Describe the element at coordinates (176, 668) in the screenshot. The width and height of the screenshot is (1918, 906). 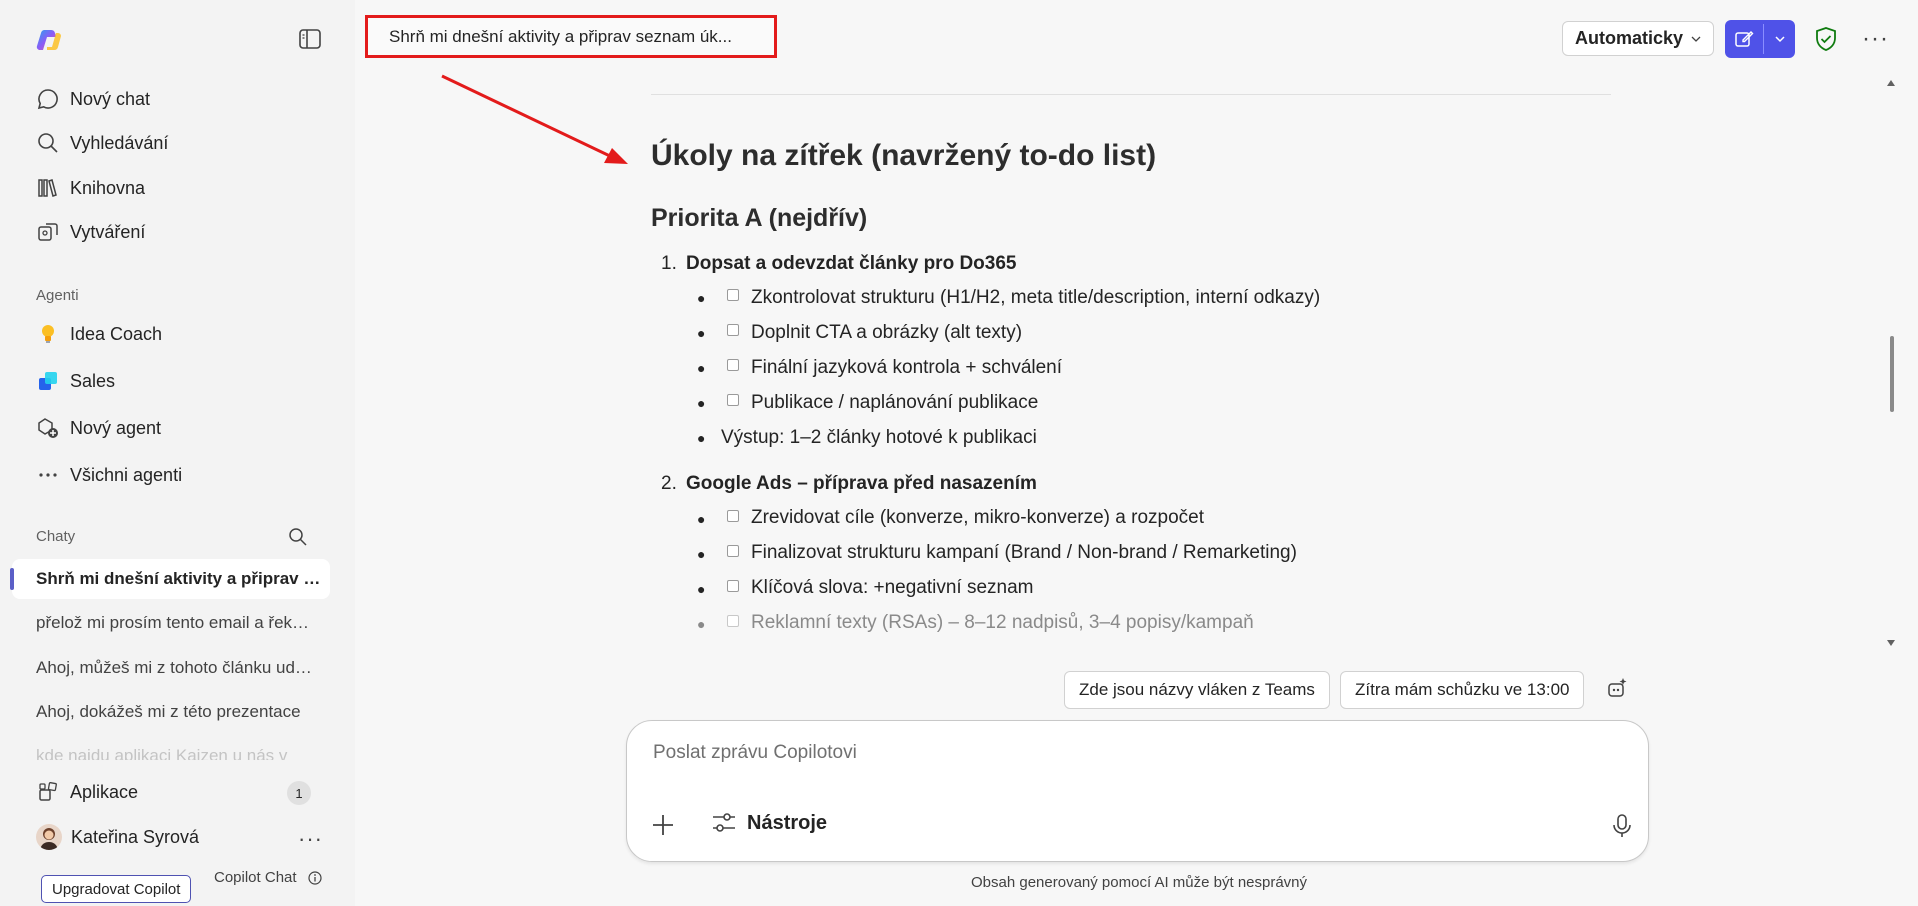
I see `chat-item: Ahoj, můžeš mi z tohoto článku udělat` at that location.